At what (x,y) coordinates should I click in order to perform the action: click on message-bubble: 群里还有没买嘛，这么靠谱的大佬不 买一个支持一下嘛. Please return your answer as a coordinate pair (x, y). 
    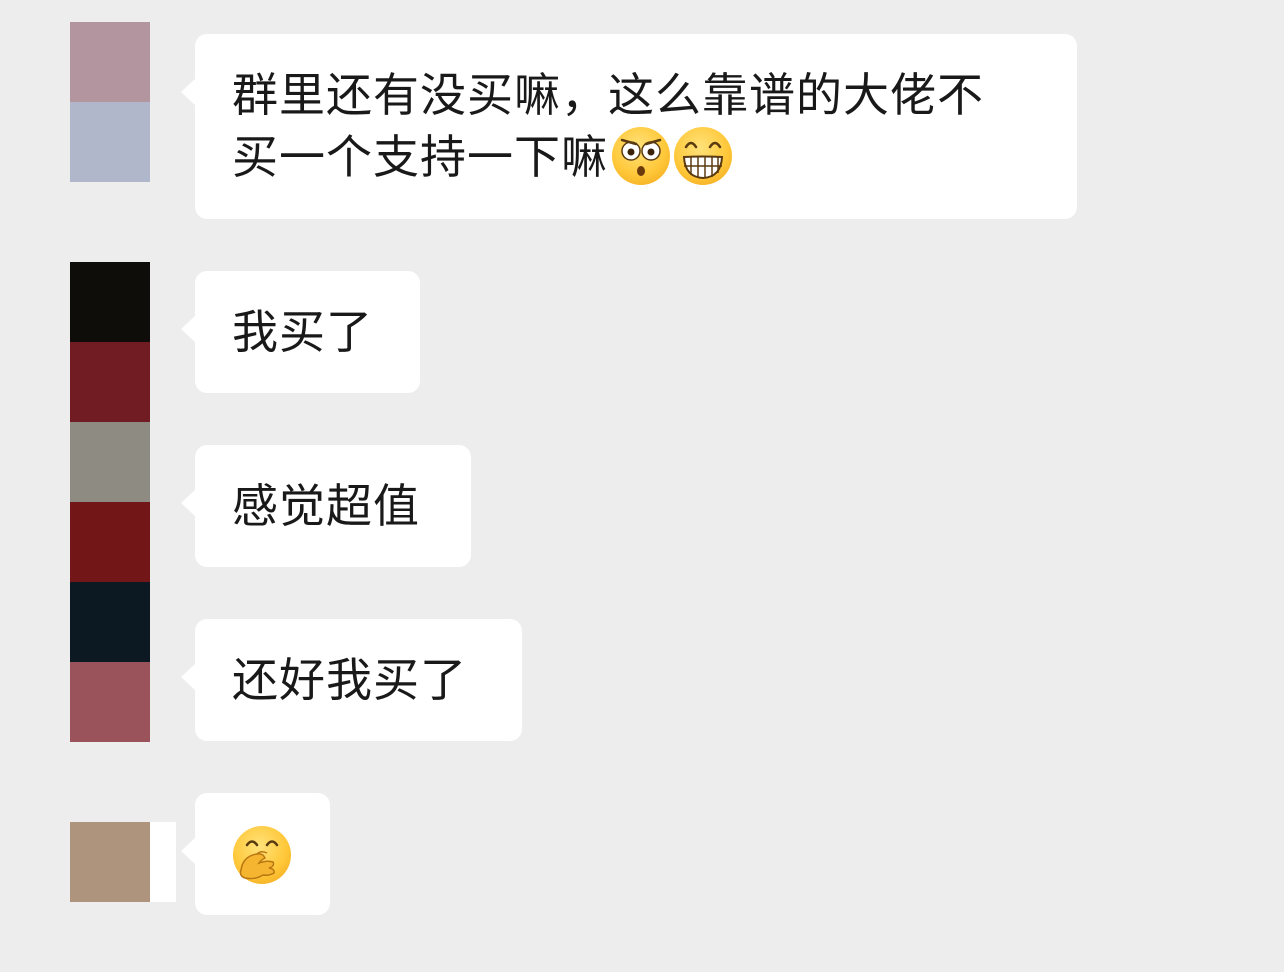
    Looking at the image, I should click on (629, 126).